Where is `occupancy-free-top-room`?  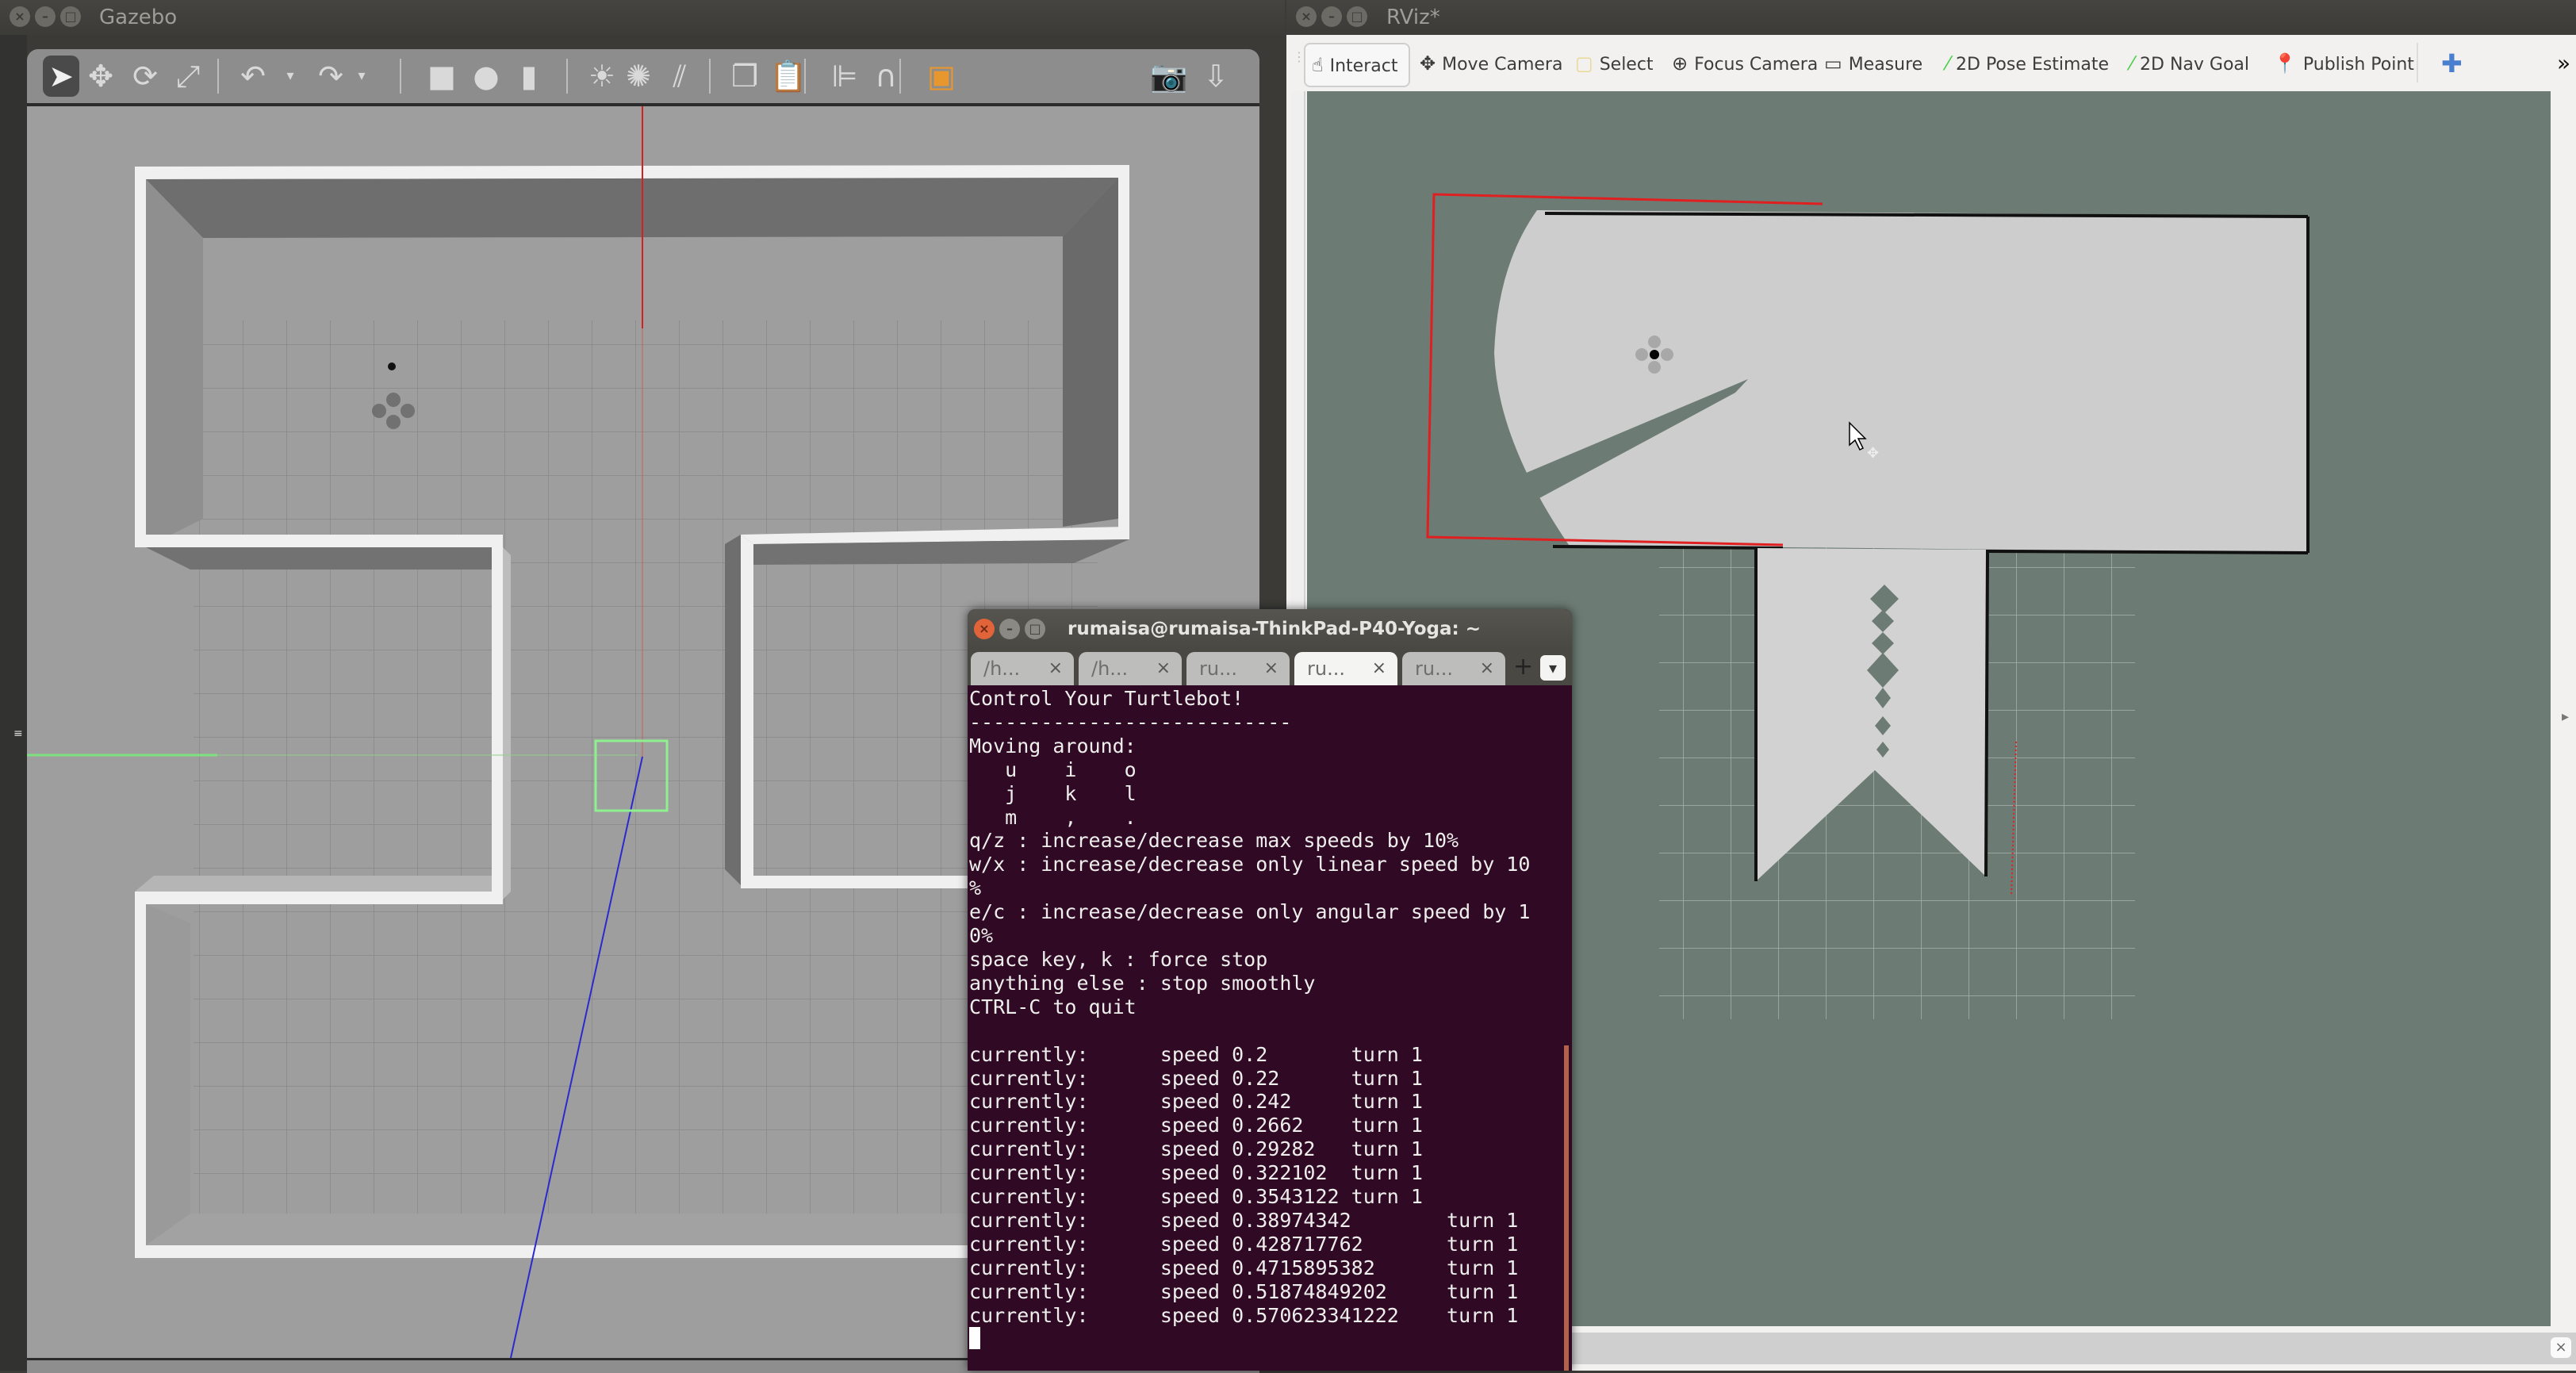
occupancy-free-top-room is located at coordinates (1901, 381).